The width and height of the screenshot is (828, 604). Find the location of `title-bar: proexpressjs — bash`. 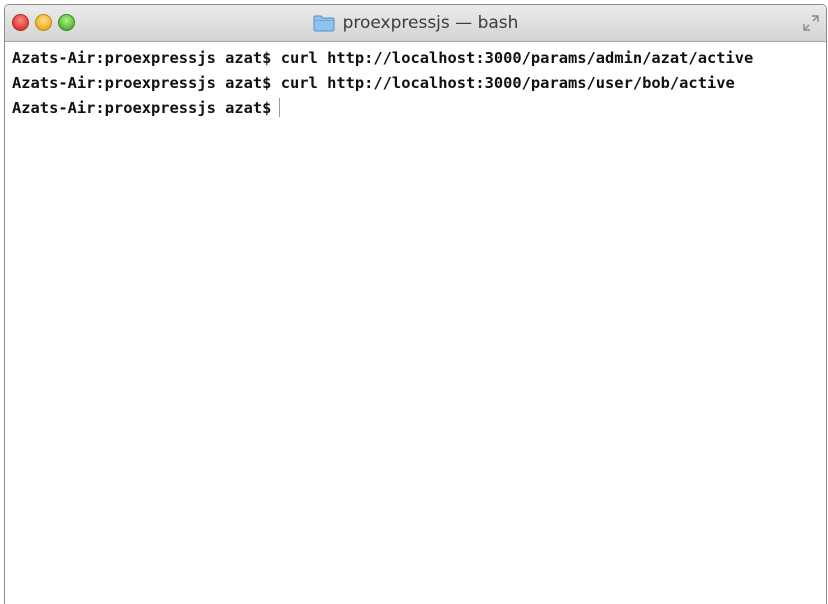

title-bar: proexpressjs — bash is located at coordinates (415, 23).